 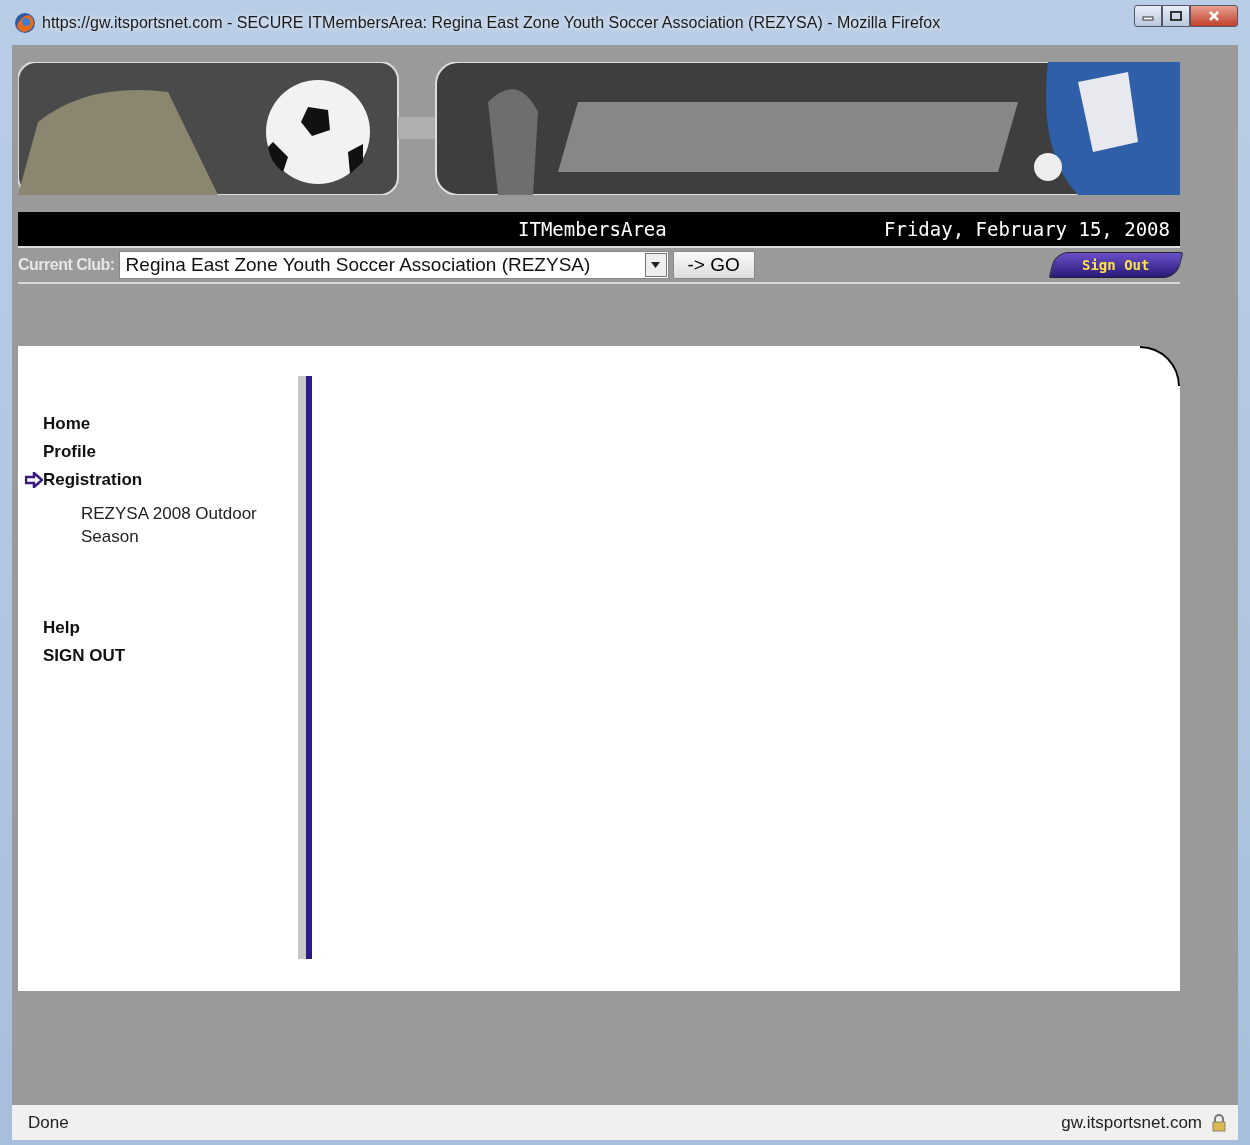 I want to click on maximize-button, so click(x=1176, y=15).